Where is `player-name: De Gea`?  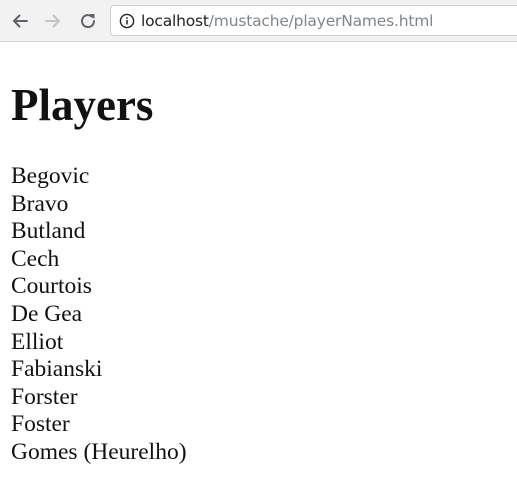
player-name: De Gea is located at coordinates (47, 313).